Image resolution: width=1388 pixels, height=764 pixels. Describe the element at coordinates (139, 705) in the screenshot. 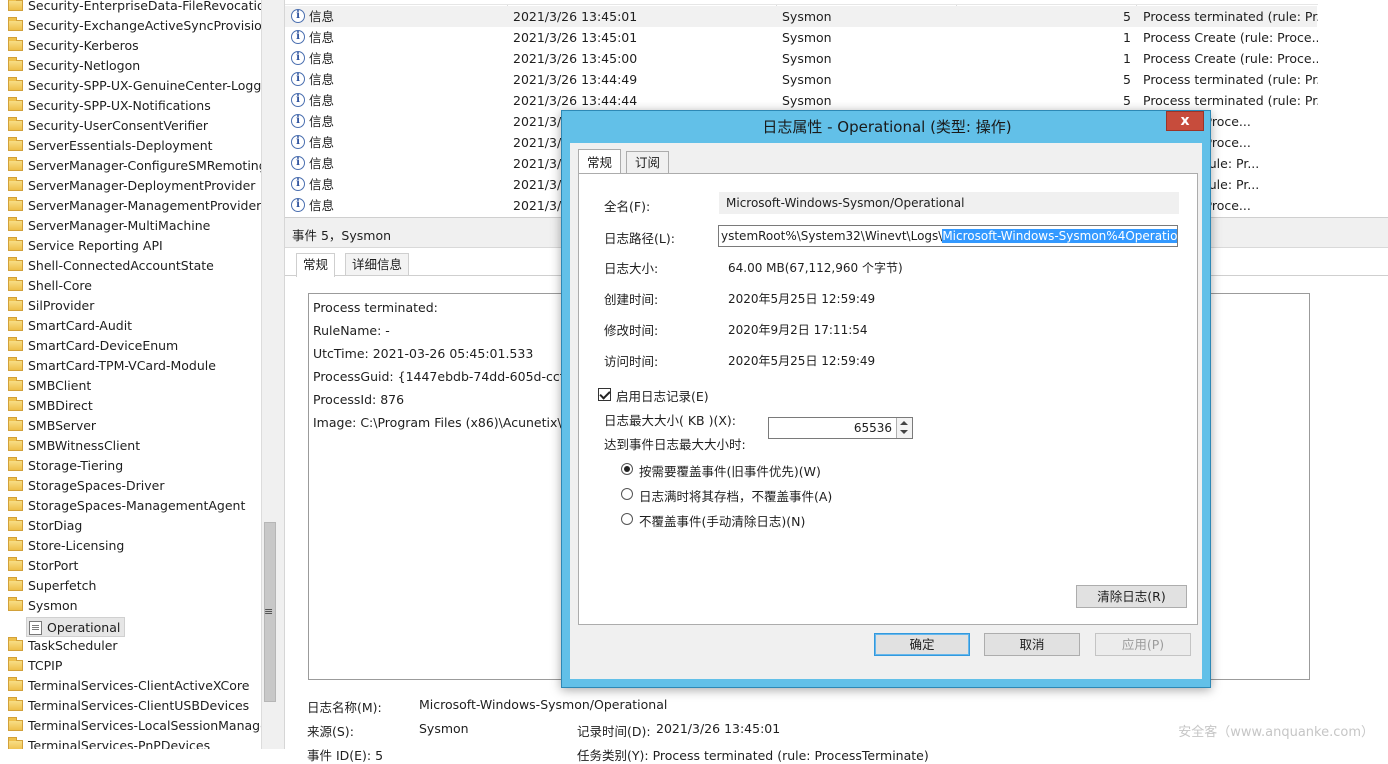

I see `tree-item-label: TerminalServices-ClientUSBDevices` at that location.